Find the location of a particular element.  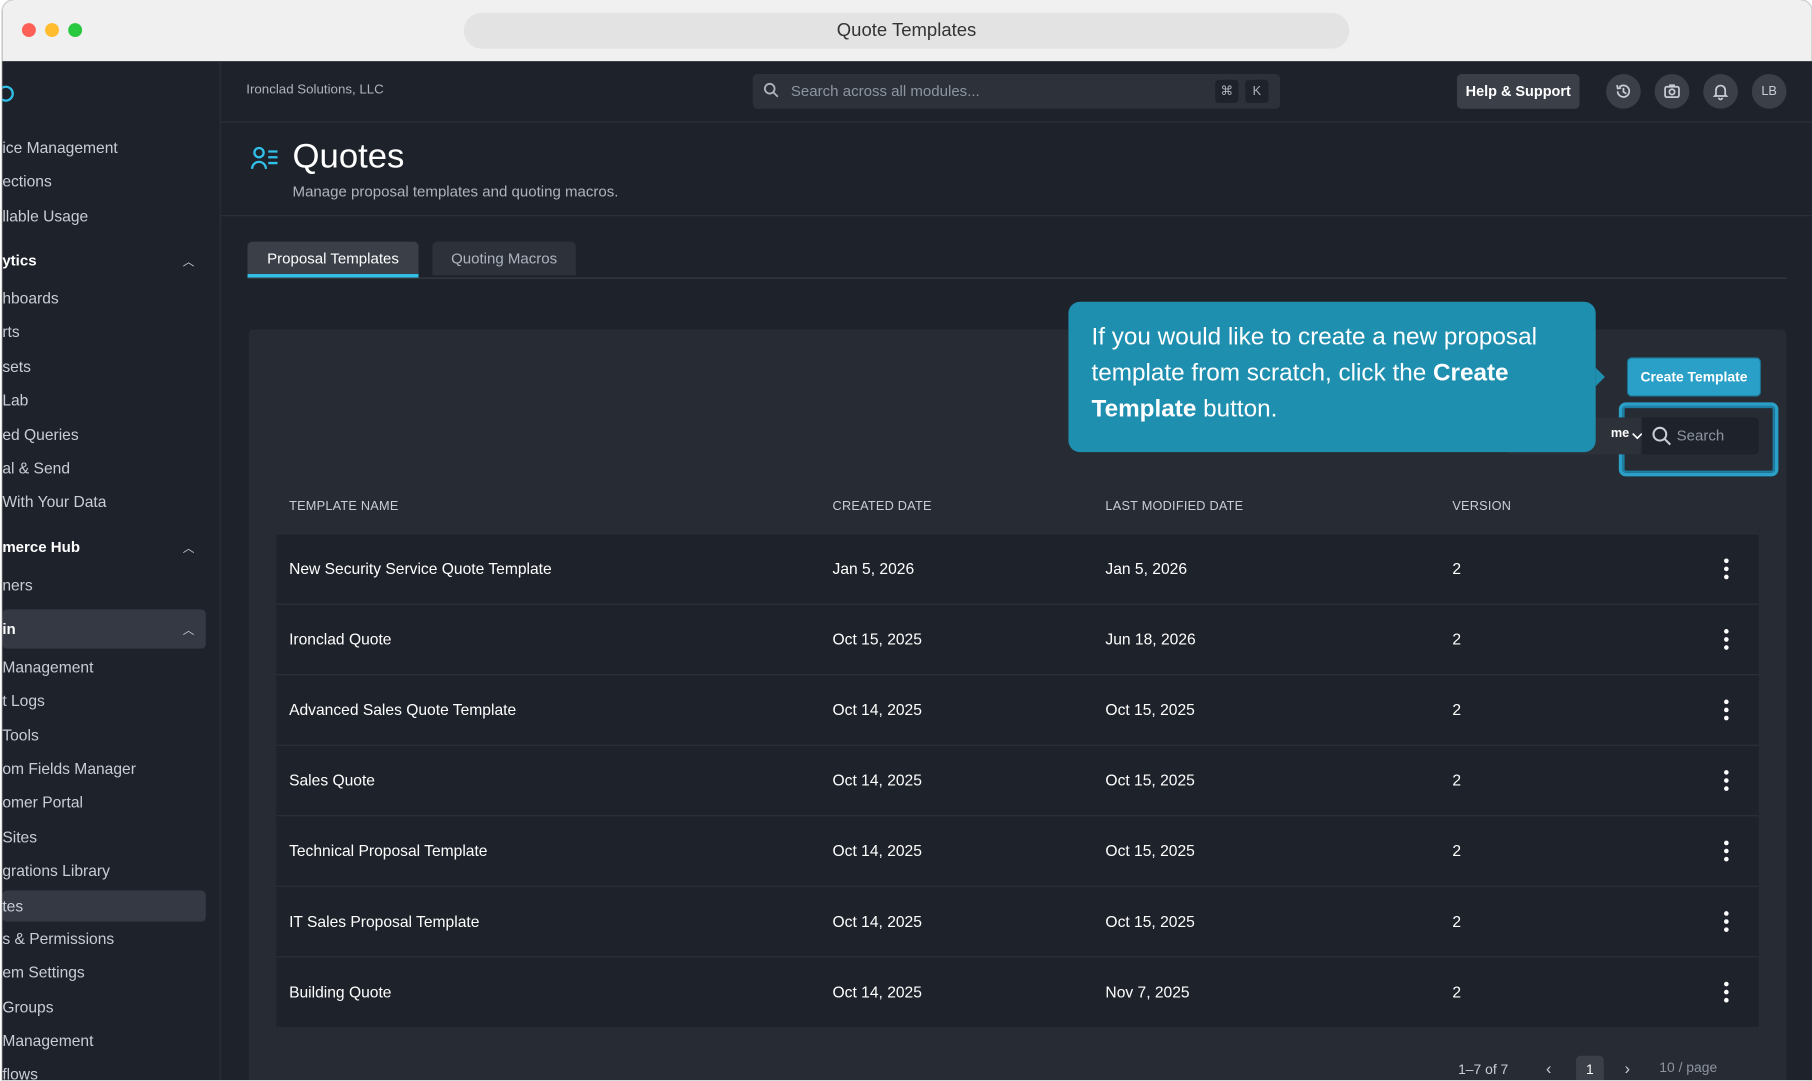

screenshot-button is located at coordinates (1672, 91).